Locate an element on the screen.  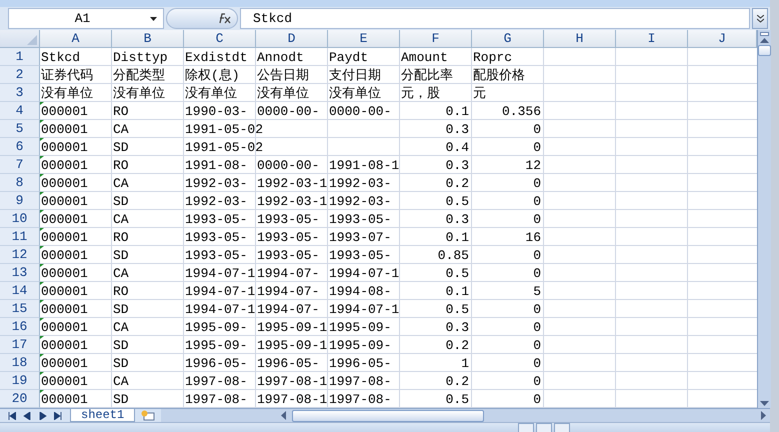
row-header: 18 is located at coordinates (20, 363).